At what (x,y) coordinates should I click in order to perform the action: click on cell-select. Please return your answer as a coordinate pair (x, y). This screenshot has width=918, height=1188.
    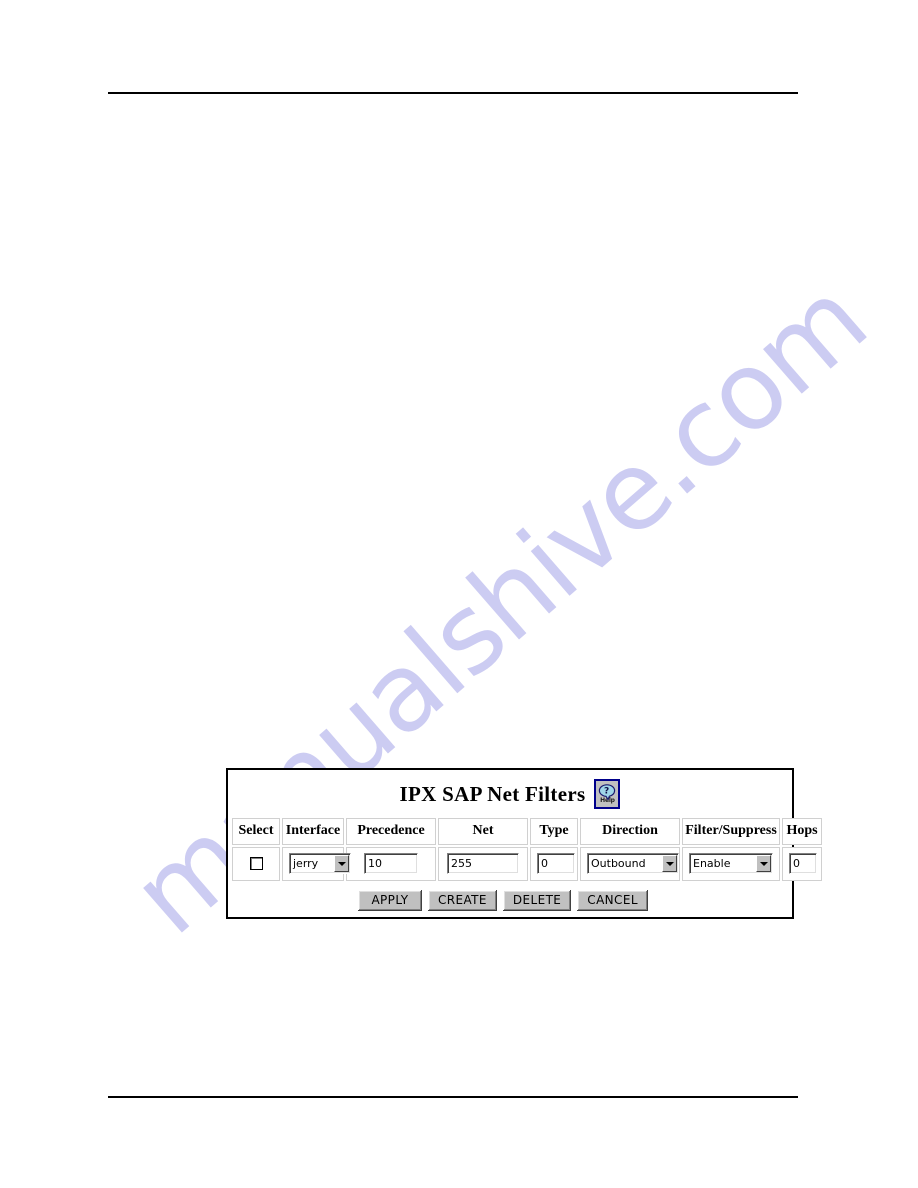
    Looking at the image, I should click on (256, 864).